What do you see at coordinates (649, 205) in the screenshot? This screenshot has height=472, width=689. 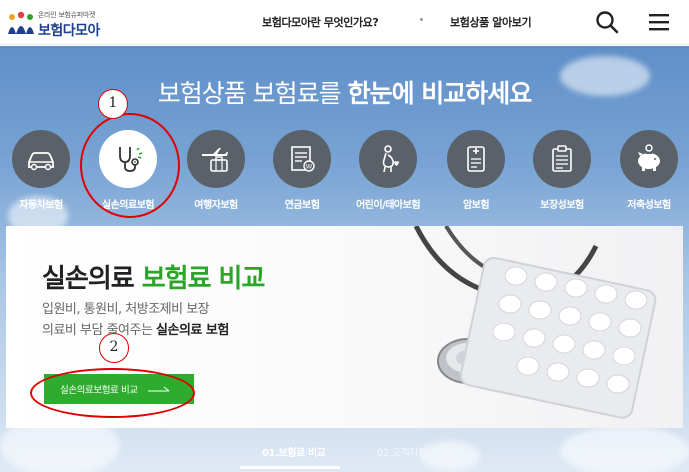 I see `category-label: 저축성보험` at bounding box center [649, 205].